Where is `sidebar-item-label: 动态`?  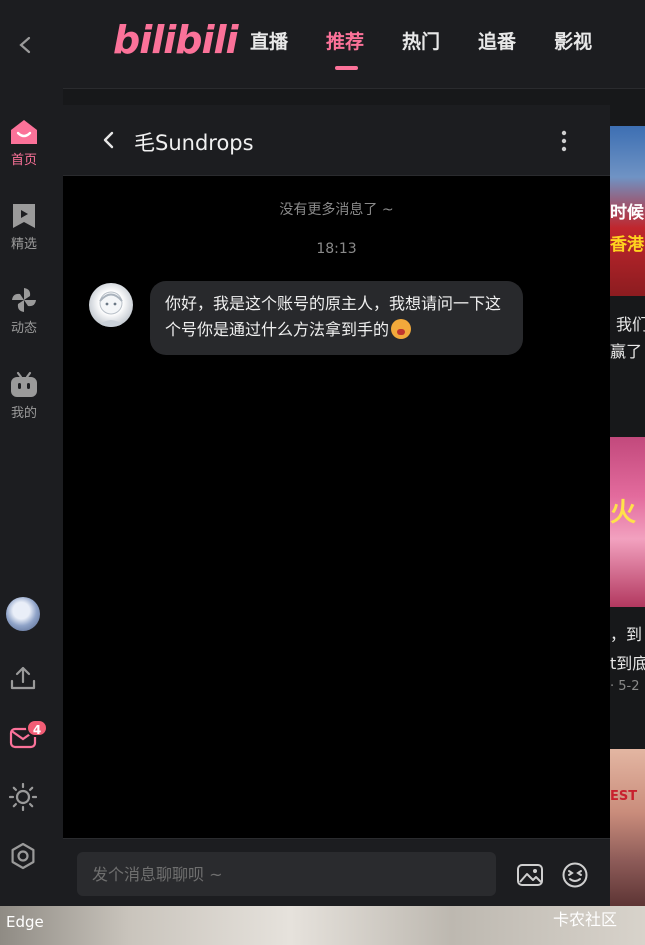 sidebar-item-label: 动态 is located at coordinates (23, 328).